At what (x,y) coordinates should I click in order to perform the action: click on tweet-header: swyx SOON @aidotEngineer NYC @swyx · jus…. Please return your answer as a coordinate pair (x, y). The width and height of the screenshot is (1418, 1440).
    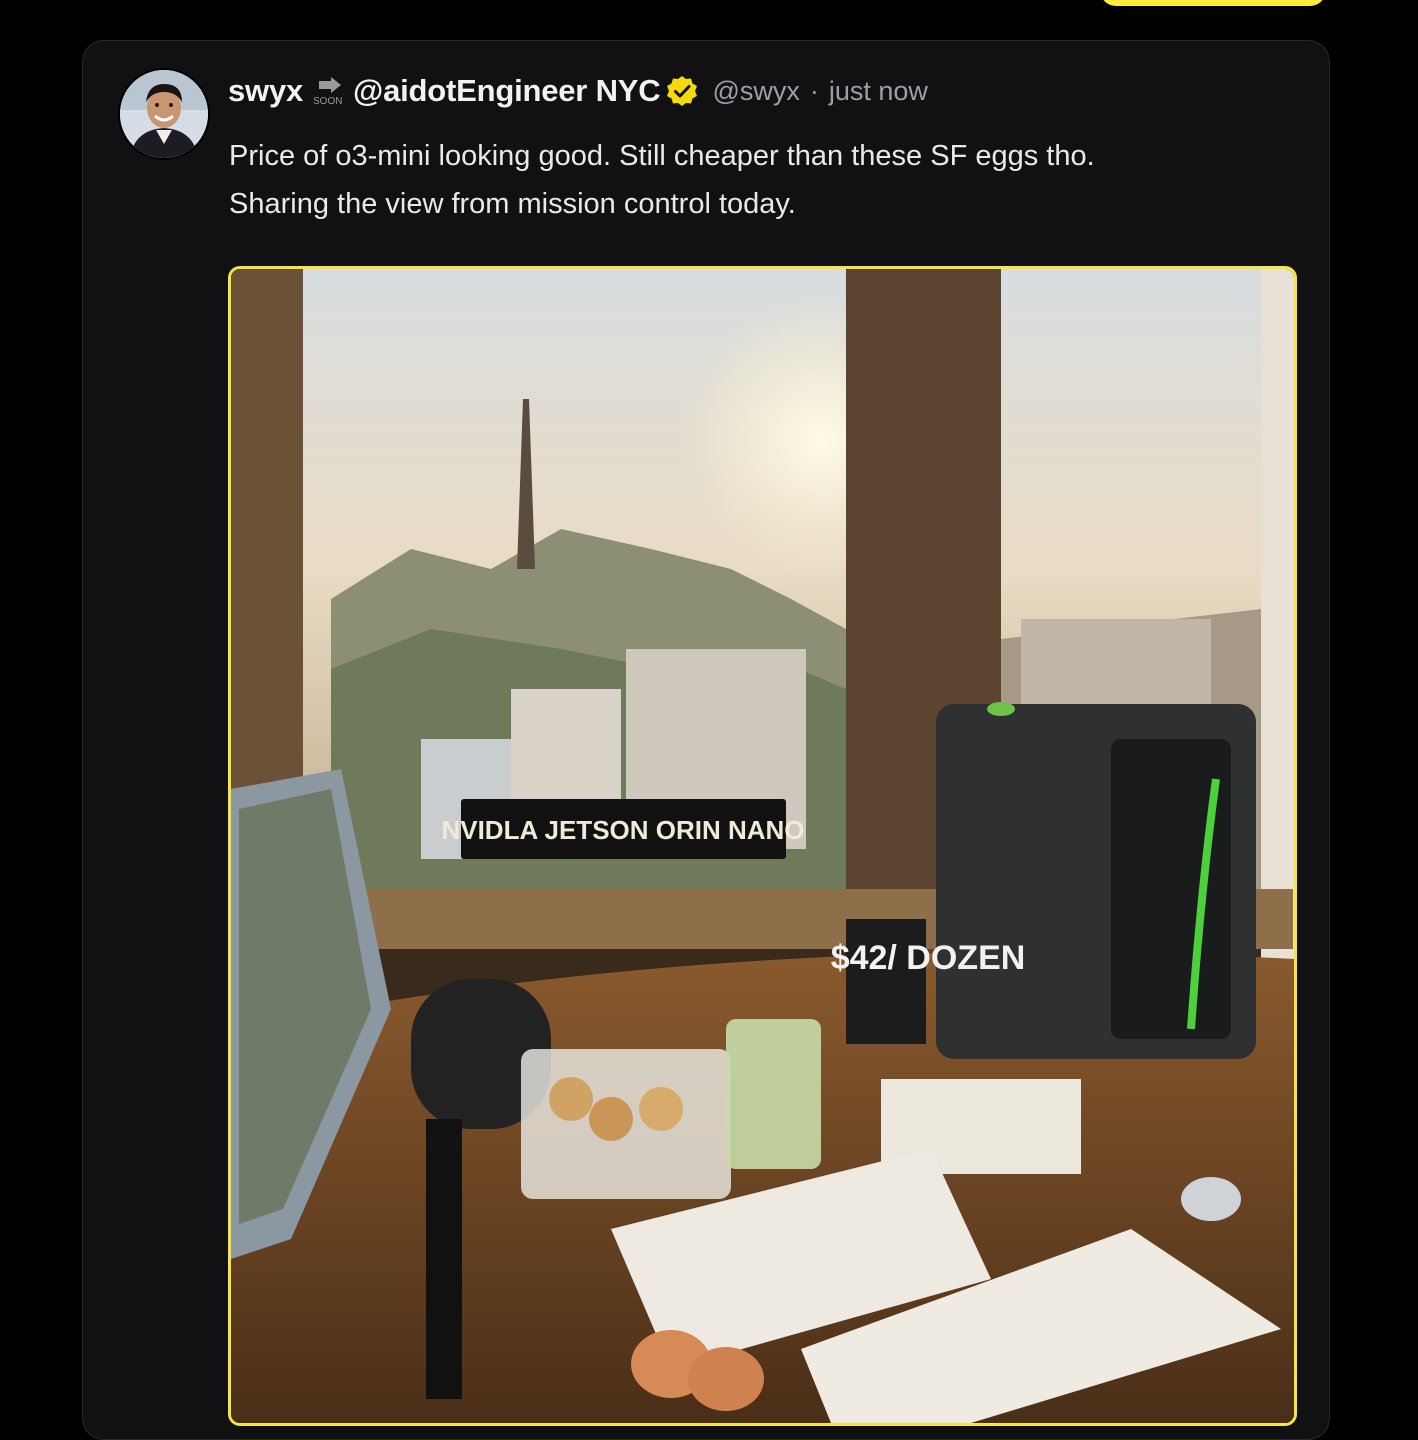
    Looking at the image, I should click on (578, 91).